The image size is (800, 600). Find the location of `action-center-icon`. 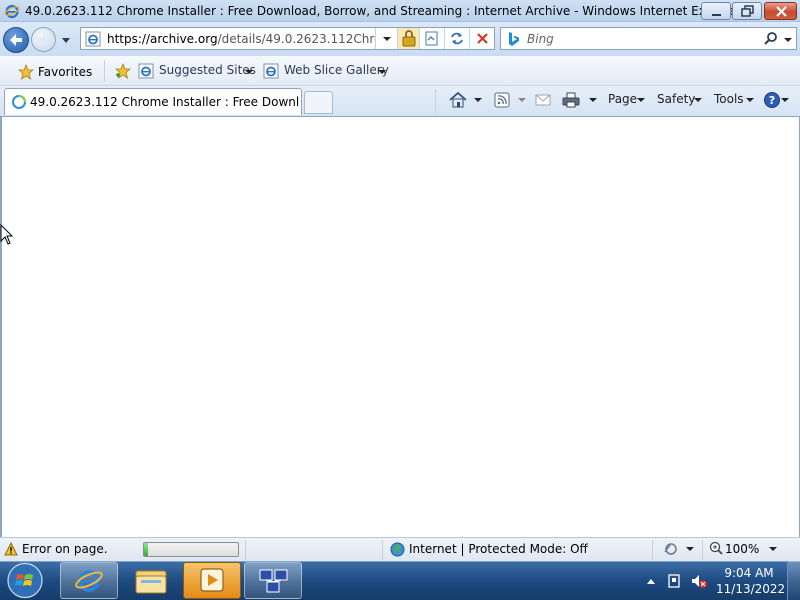

action-center-icon is located at coordinates (675, 581).